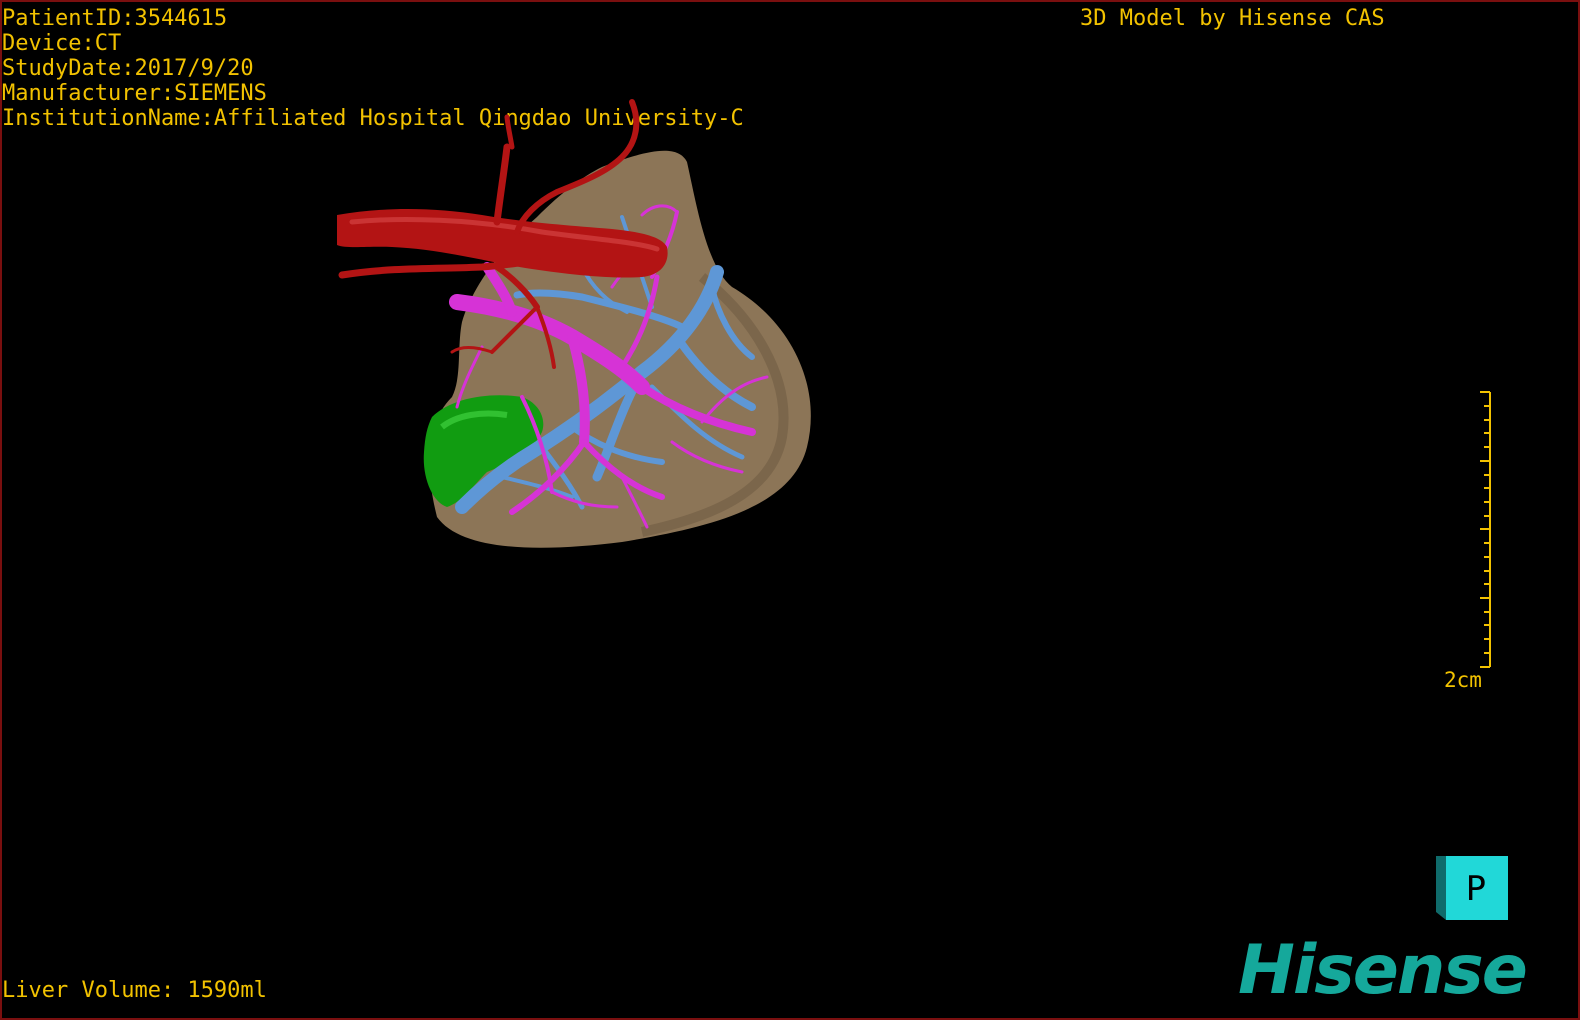 This screenshot has height=1020, width=1580. I want to click on orientation-label: P, so click(1476, 889).